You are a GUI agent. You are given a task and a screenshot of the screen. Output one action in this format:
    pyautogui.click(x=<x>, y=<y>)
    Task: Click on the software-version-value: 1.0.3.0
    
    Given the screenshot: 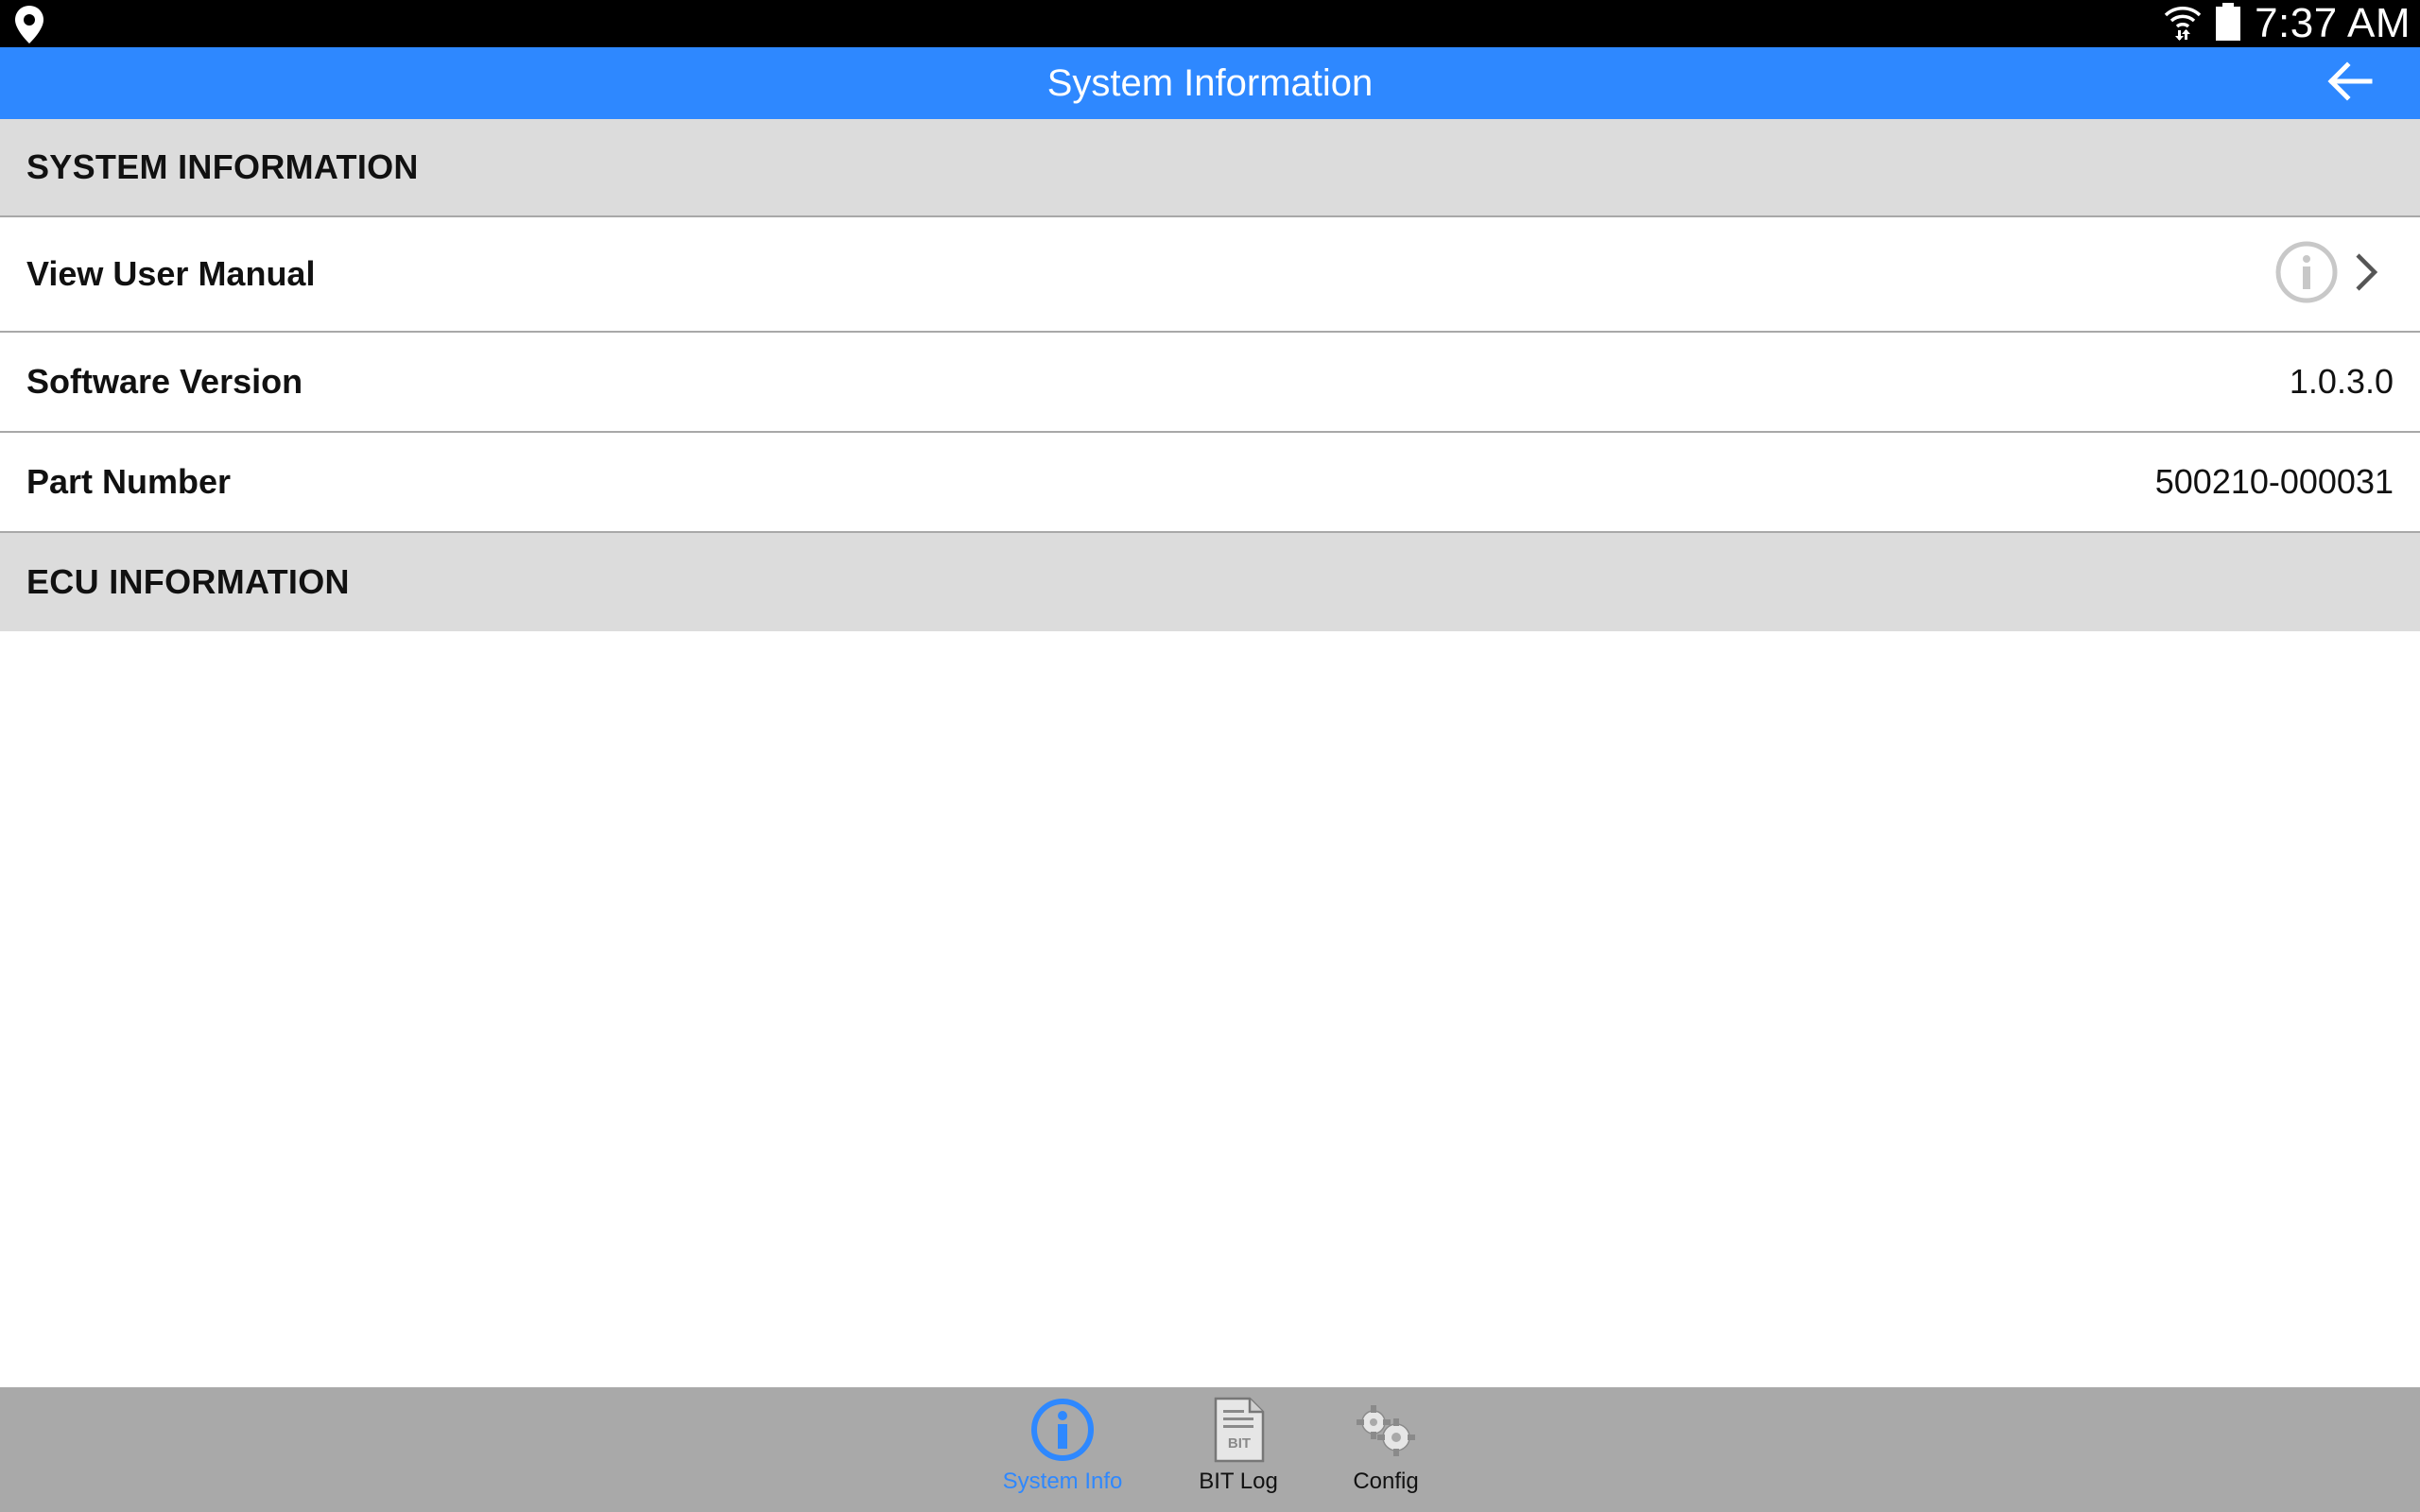 What is the action you would take?
    pyautogui.click(x=2341, y=381)
    